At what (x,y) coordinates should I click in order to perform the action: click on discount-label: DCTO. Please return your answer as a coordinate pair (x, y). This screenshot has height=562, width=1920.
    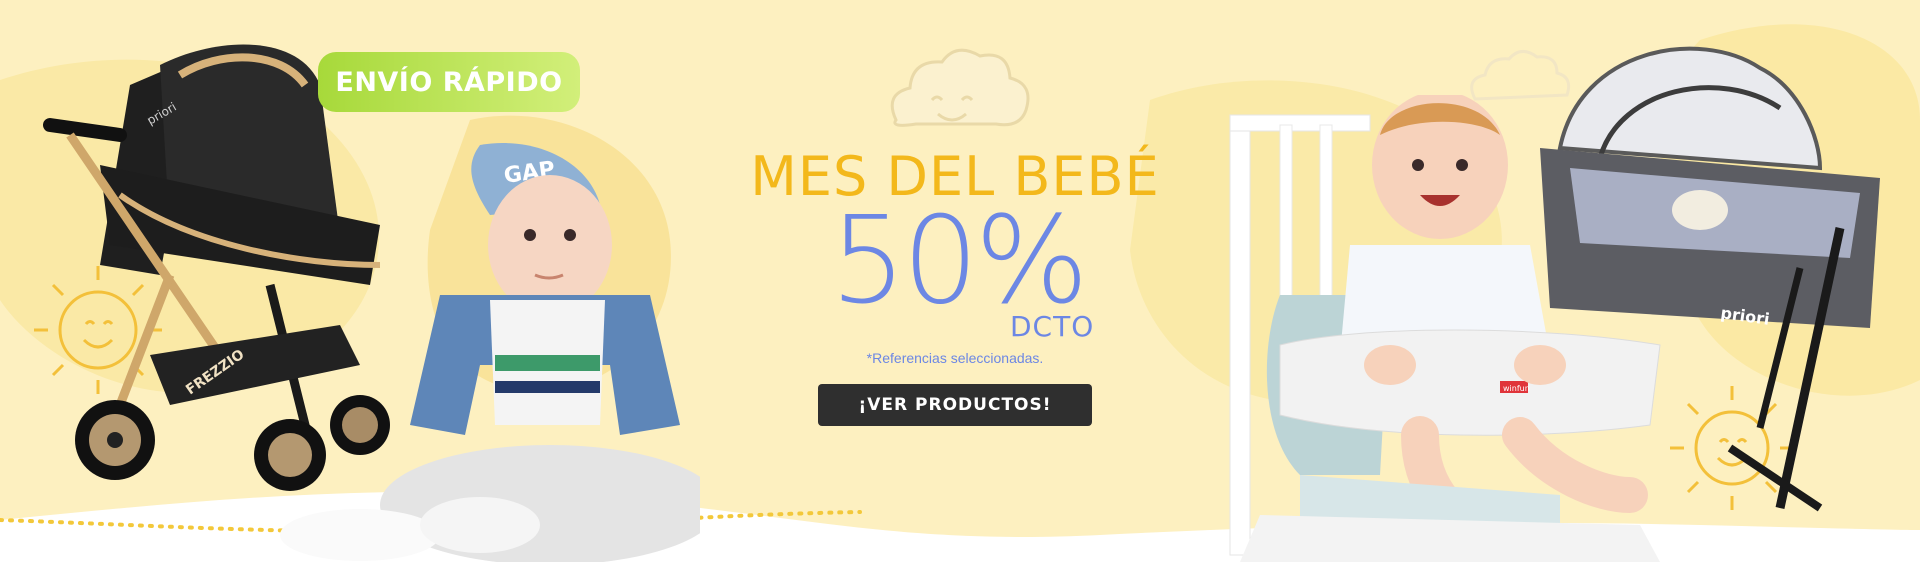
    Looking at the image, I should click on (1052, 326).